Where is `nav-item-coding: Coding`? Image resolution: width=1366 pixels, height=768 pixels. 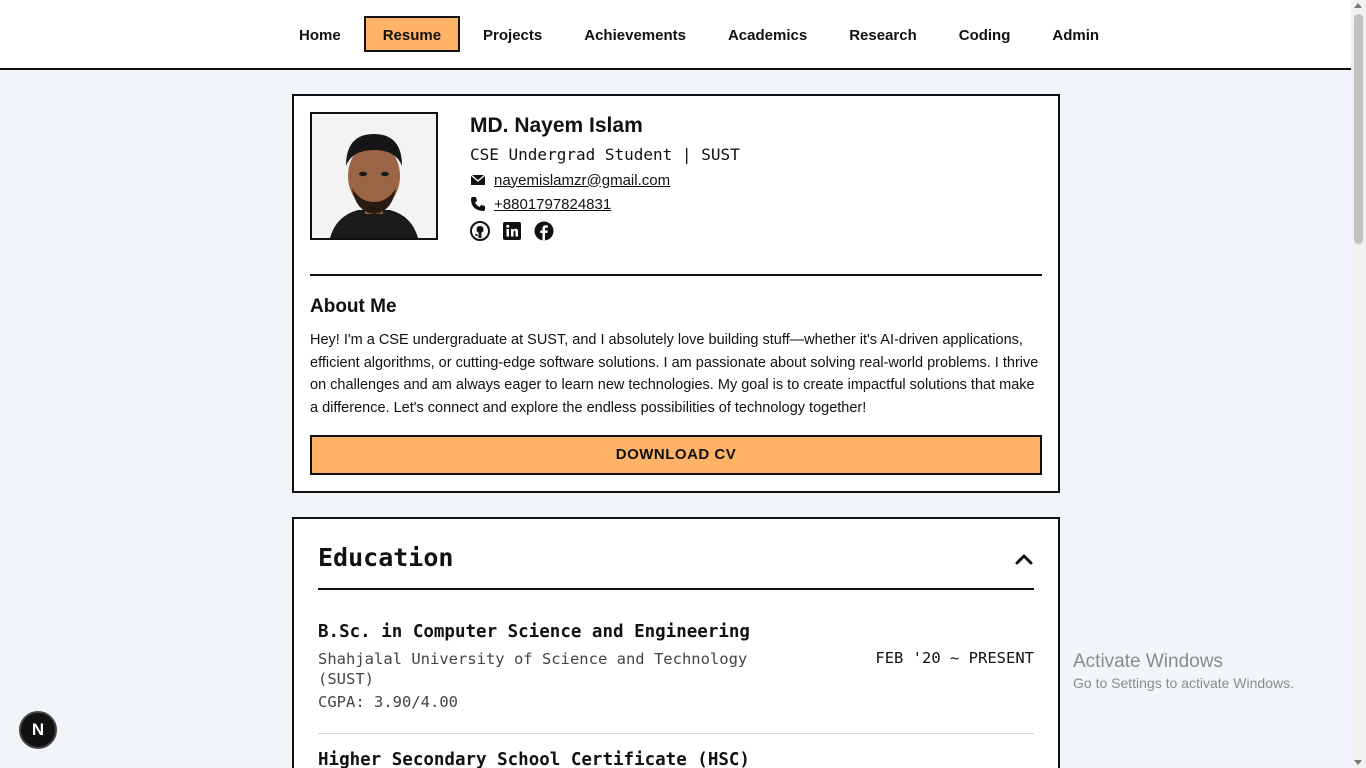 nav-item-coding: Coding is located at coordinates (985, 34).